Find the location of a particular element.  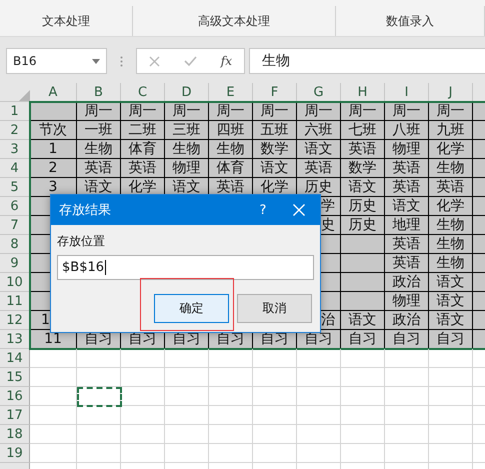

row-header: 9 is located at coordinates (15, 263).